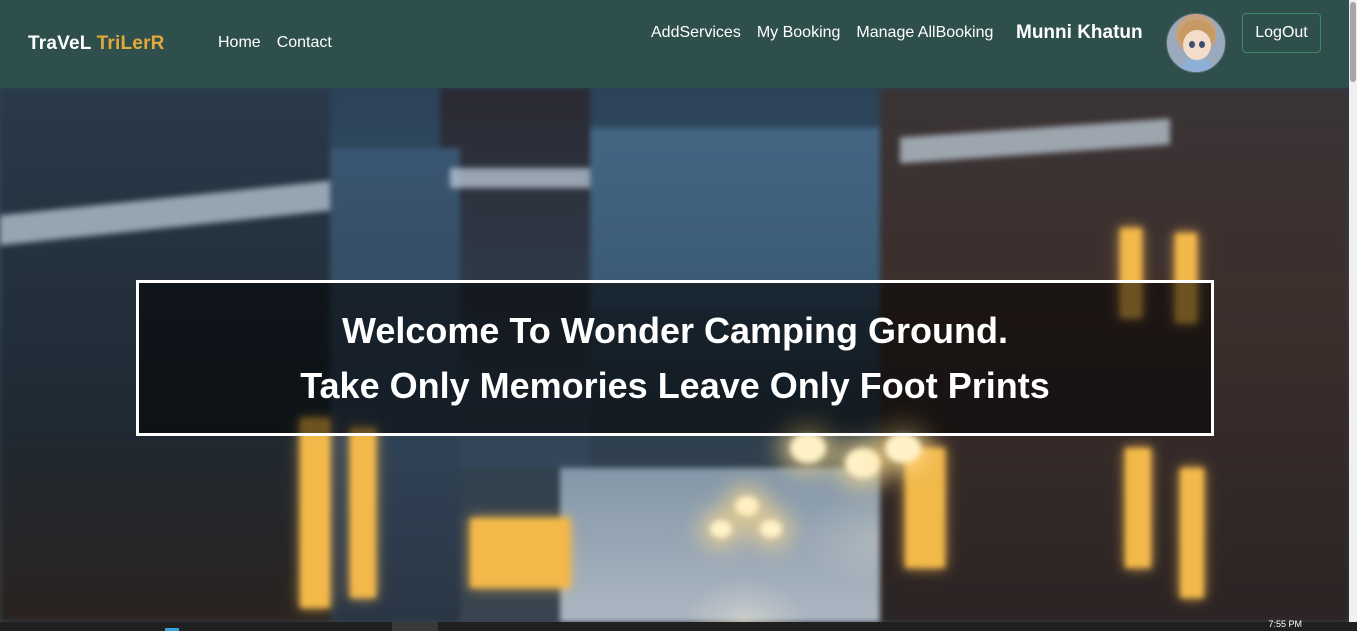 The width and height of the screenshot is (1357, 631). I want to click on nav-left: Home Contact, so click(275, 43).